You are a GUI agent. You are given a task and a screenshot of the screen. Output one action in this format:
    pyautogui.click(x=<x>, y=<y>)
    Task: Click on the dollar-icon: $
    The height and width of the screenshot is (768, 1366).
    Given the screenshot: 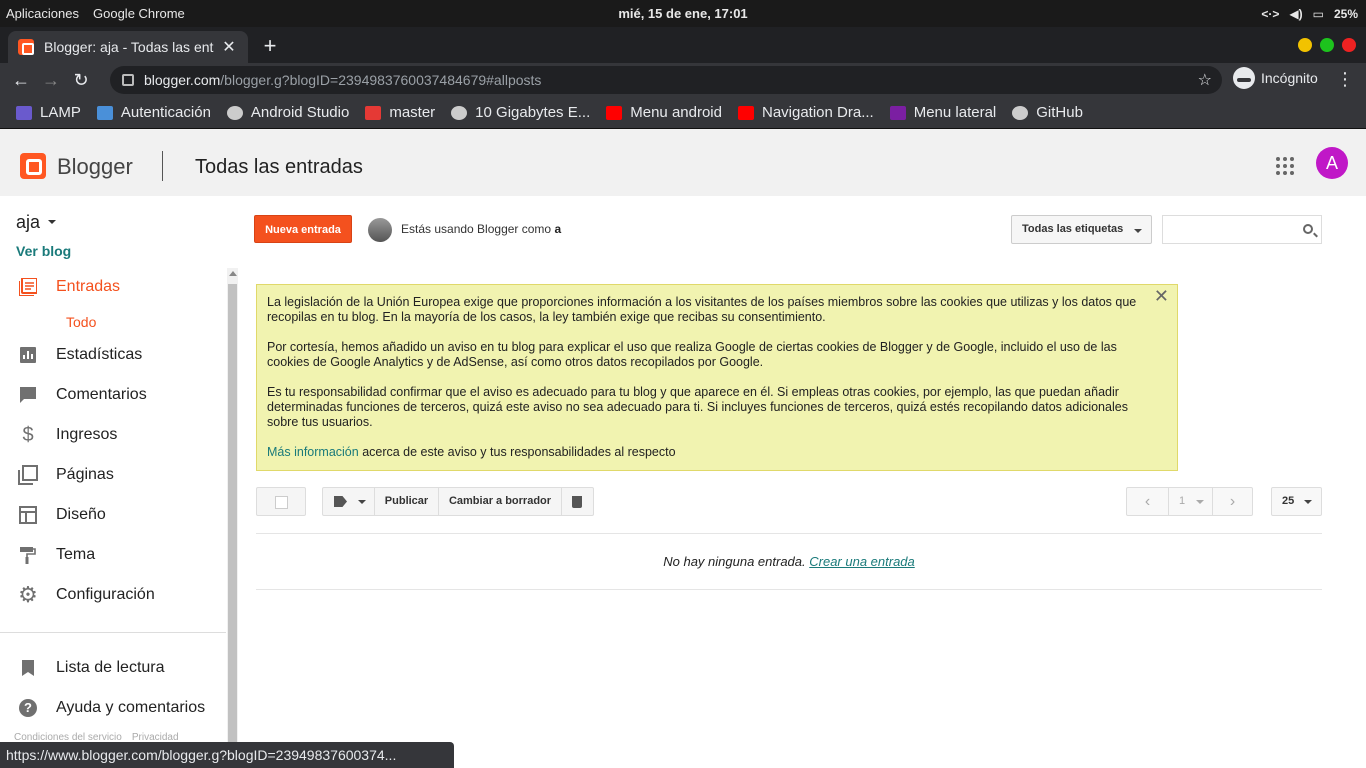 What is the action you would take?
    pyautogui.click(x=28, y=435)
    